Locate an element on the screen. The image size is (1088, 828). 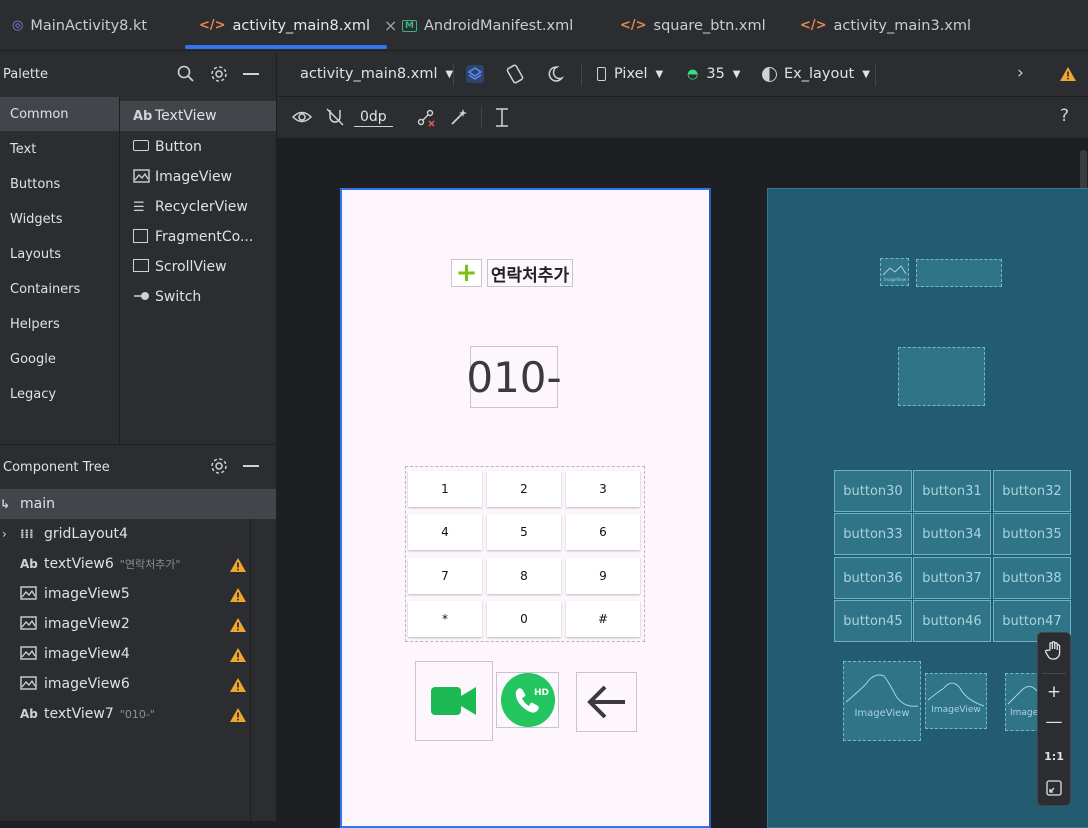
toolbar-separator is located at coordinates (453, 75).